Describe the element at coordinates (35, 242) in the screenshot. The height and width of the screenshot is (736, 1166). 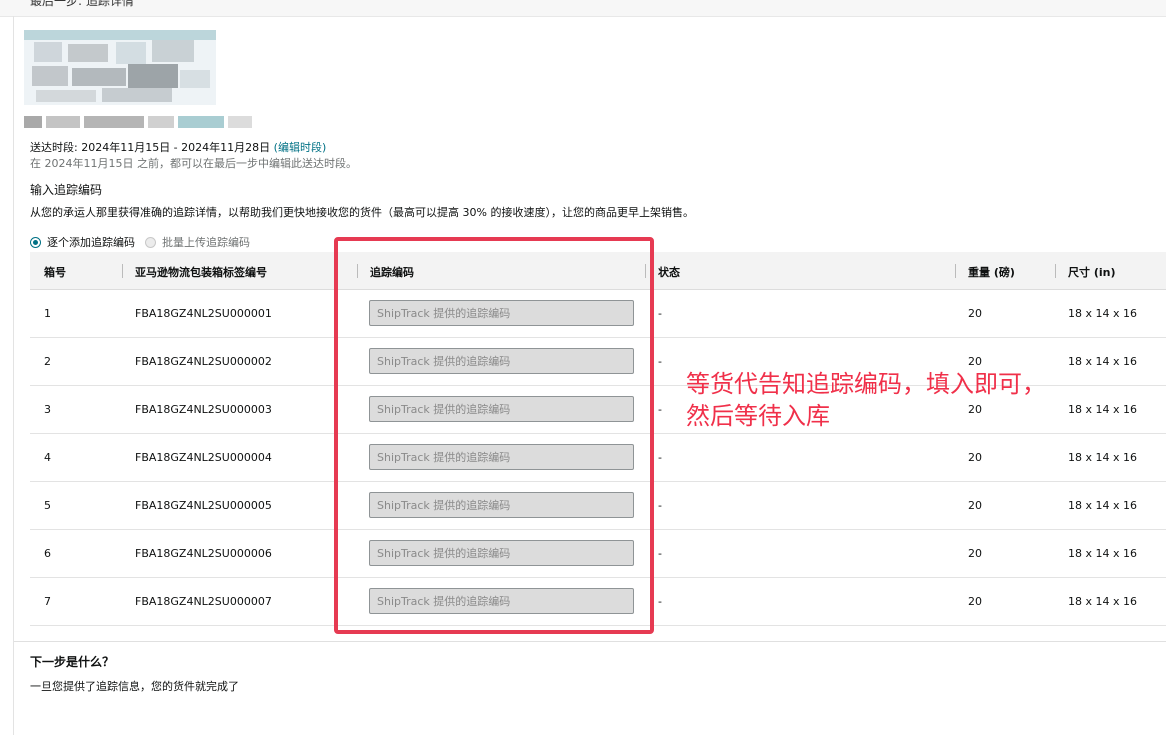
I see `radio-one-by-one` at that location.